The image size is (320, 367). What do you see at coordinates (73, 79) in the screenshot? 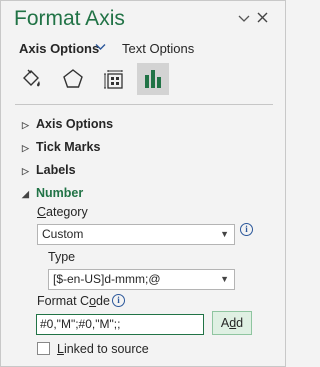
I see `effects-pentagon-icon` at bounding box center [73, 79].